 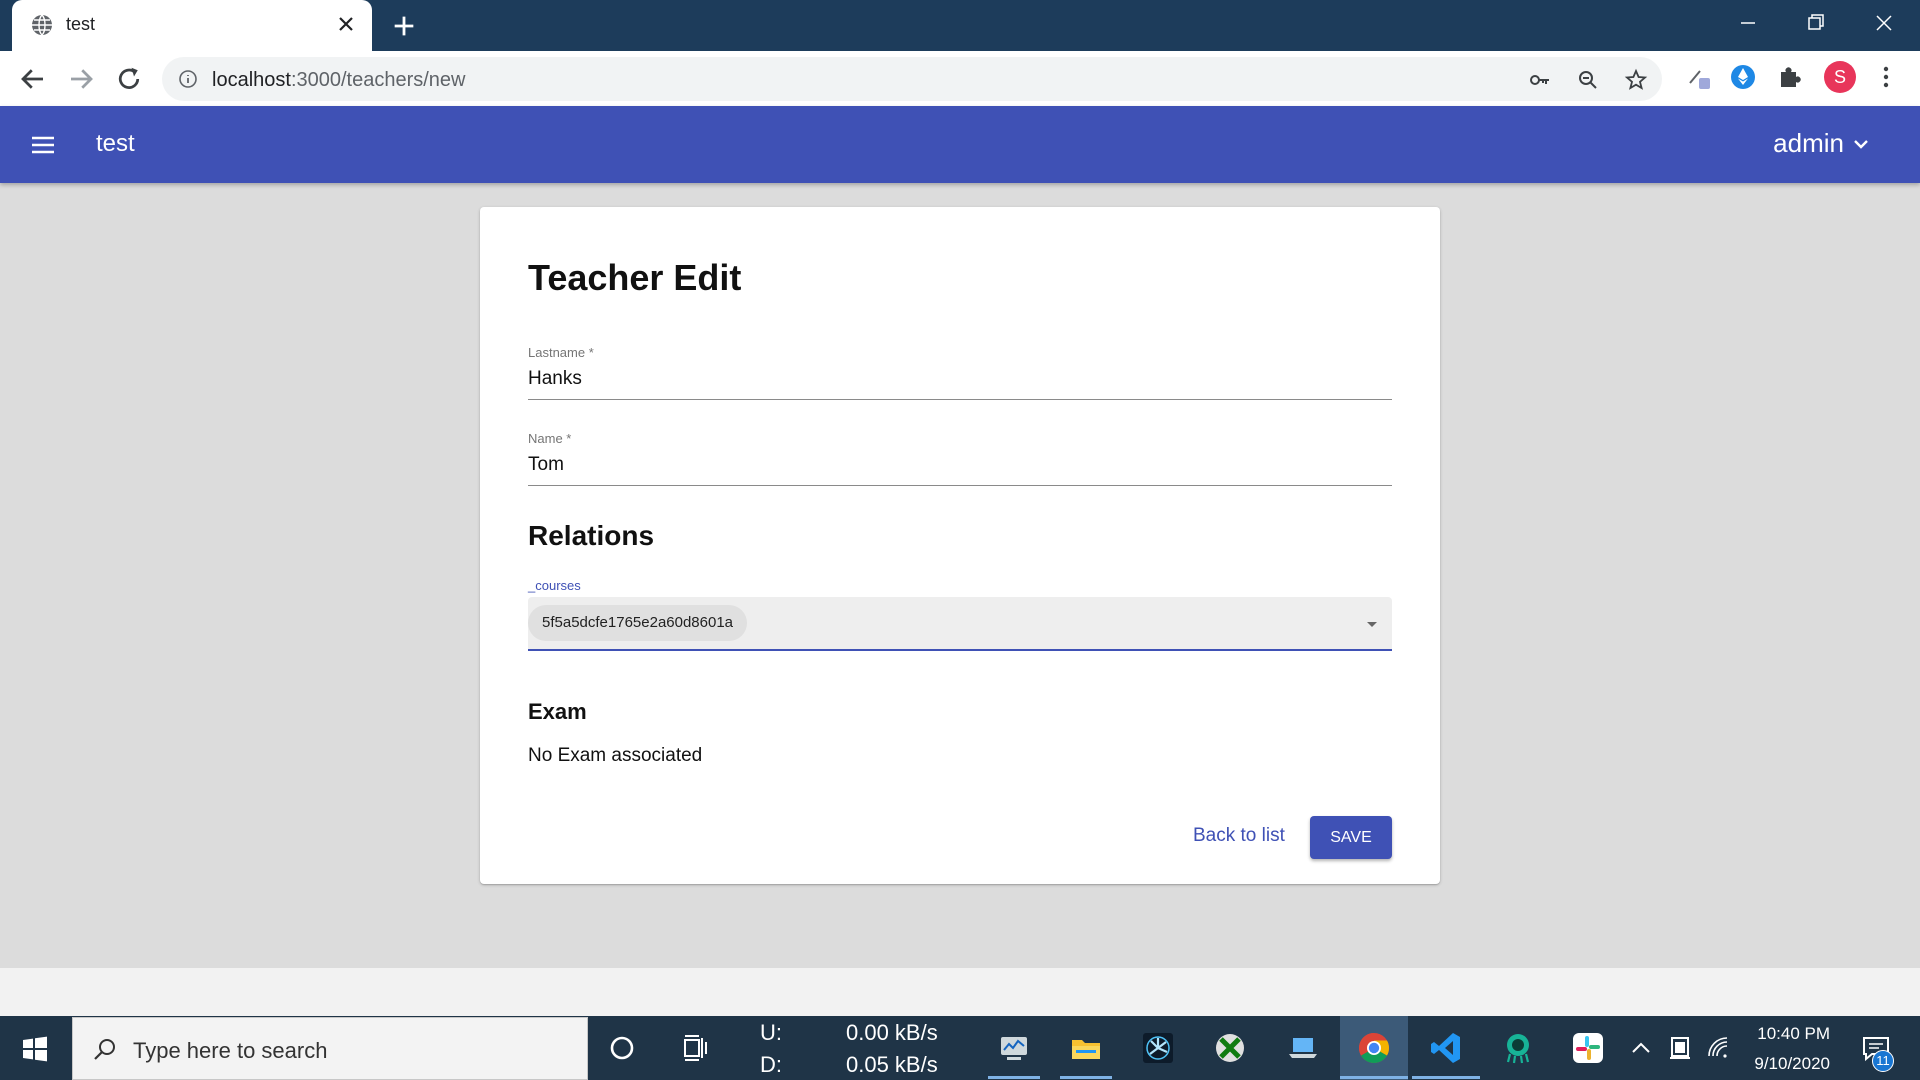 I want to click on zoom-icon, so click(x=1588, y=80).